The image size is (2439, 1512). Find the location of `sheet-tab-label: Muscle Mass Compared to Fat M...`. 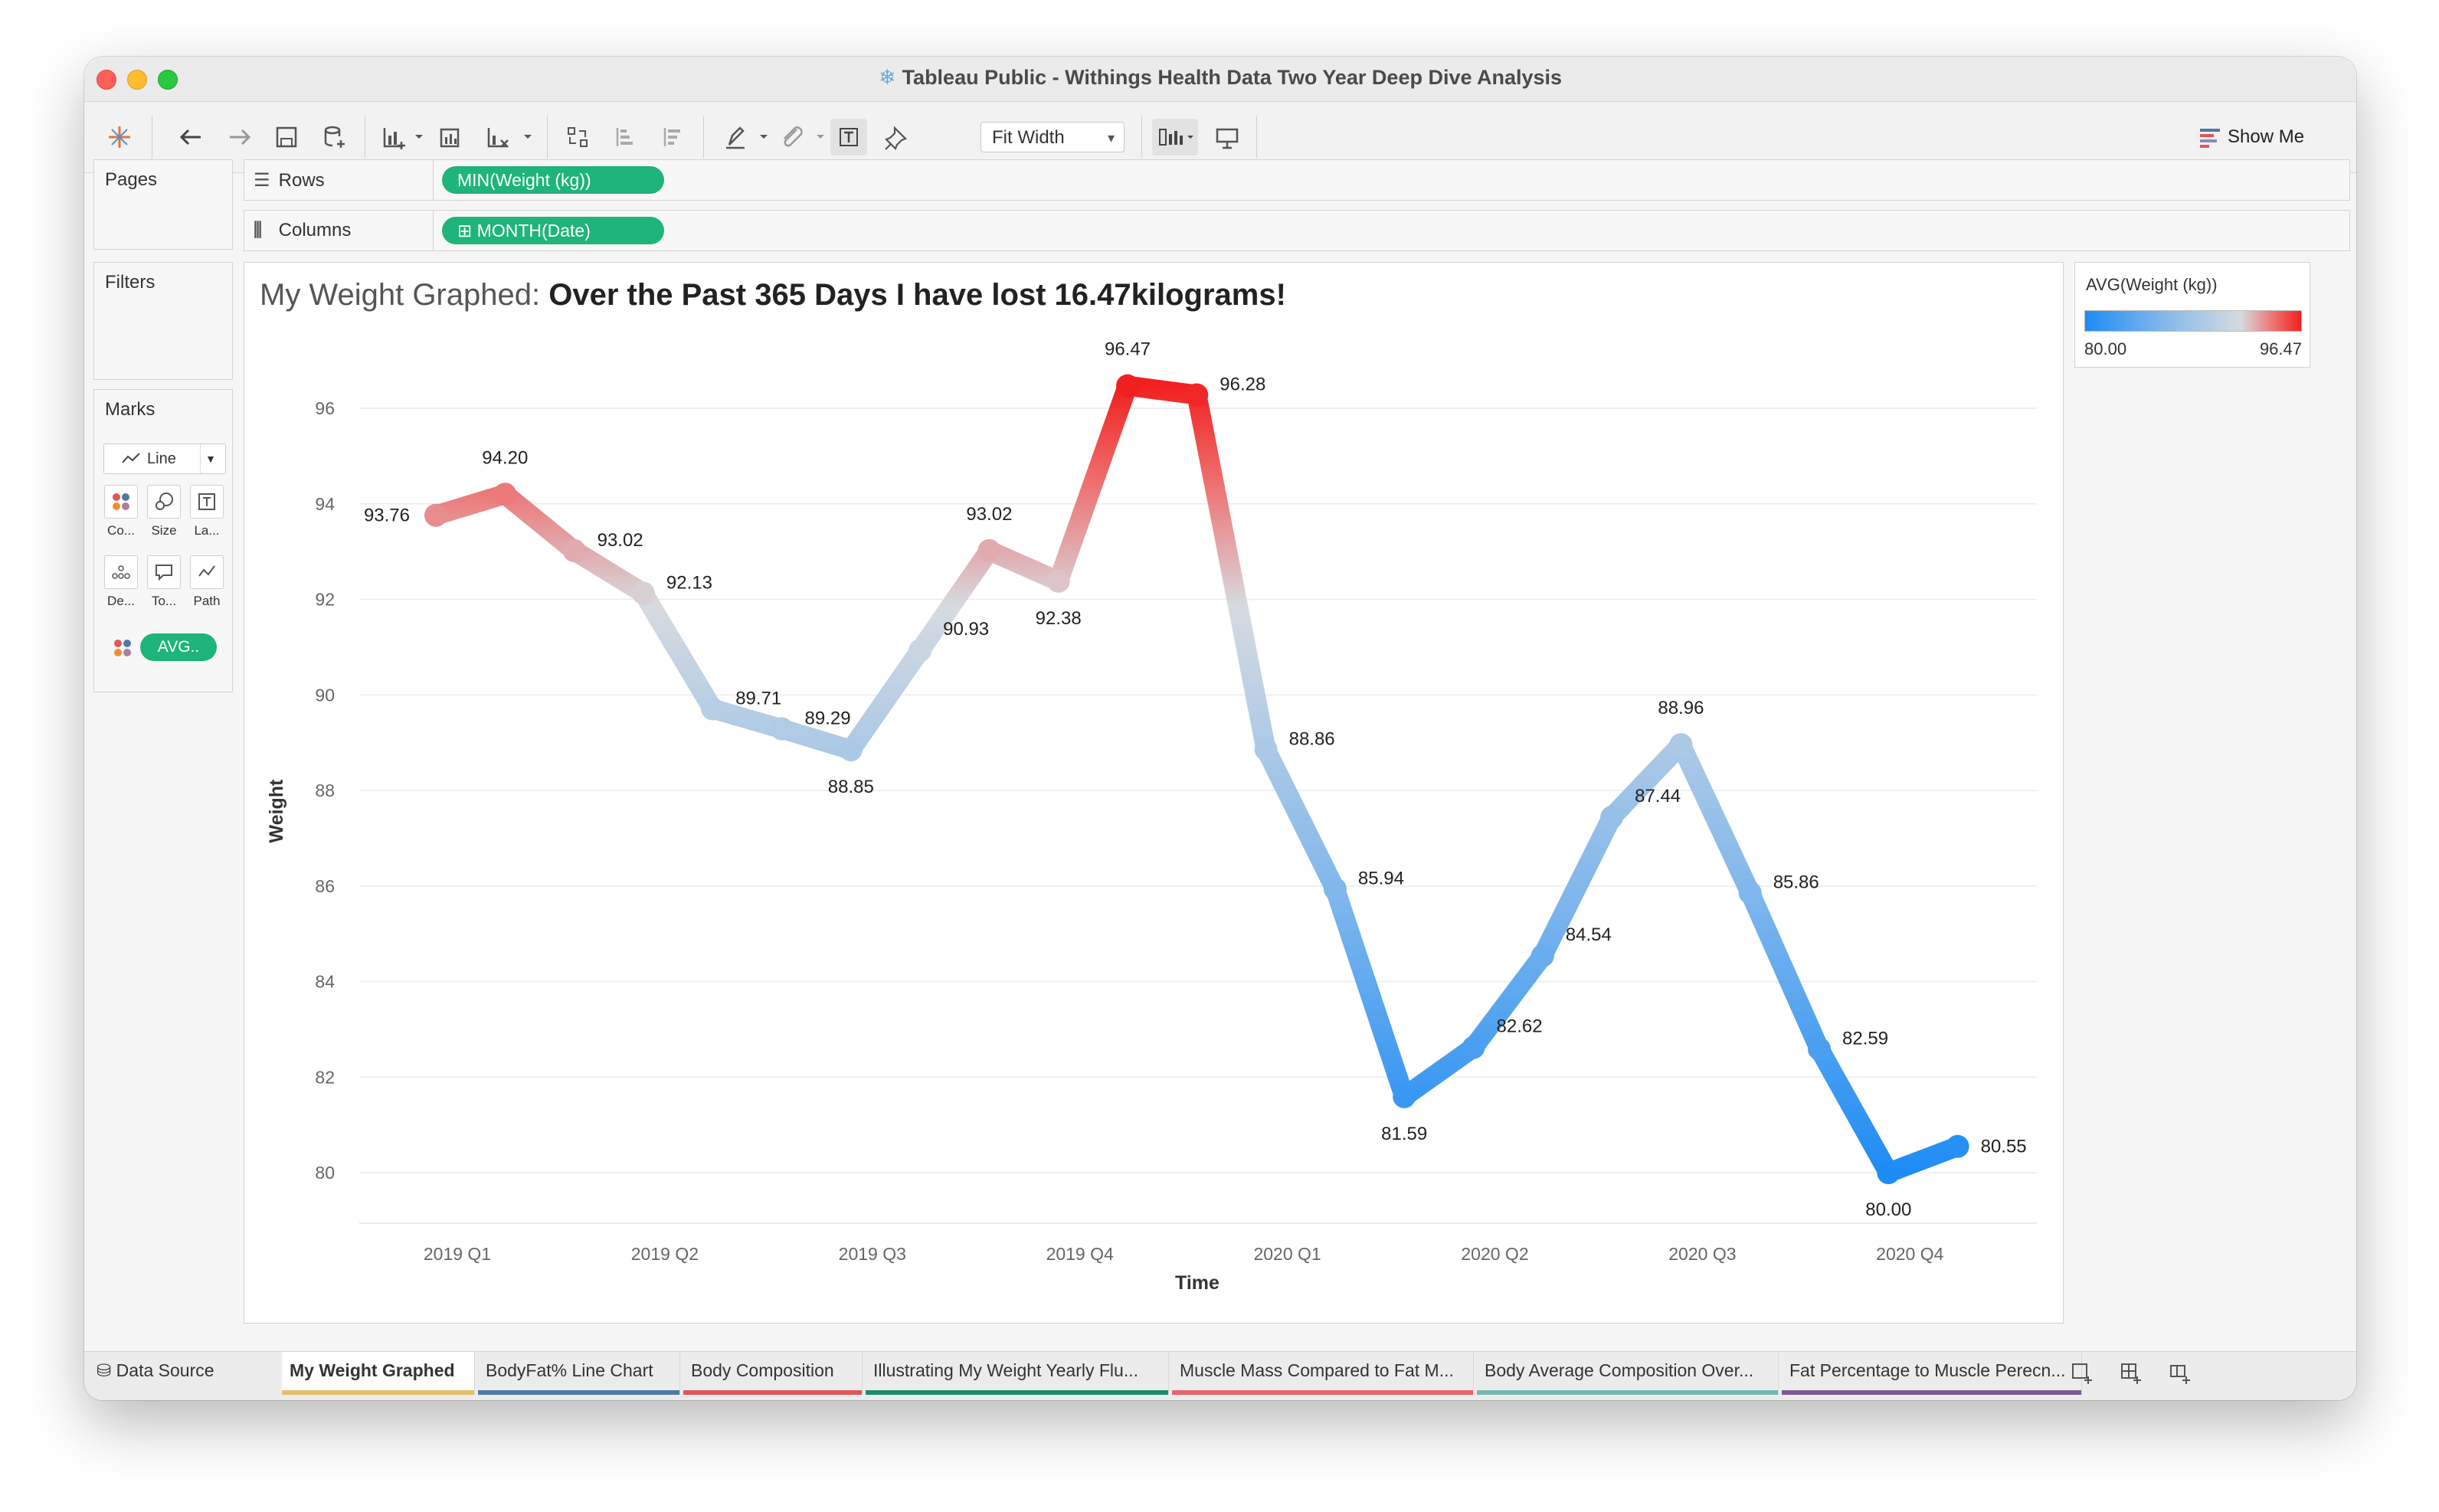

sheet-tab-label: Muscle Mass Compared to Fat M... is located at coordinates (1317, 1370).